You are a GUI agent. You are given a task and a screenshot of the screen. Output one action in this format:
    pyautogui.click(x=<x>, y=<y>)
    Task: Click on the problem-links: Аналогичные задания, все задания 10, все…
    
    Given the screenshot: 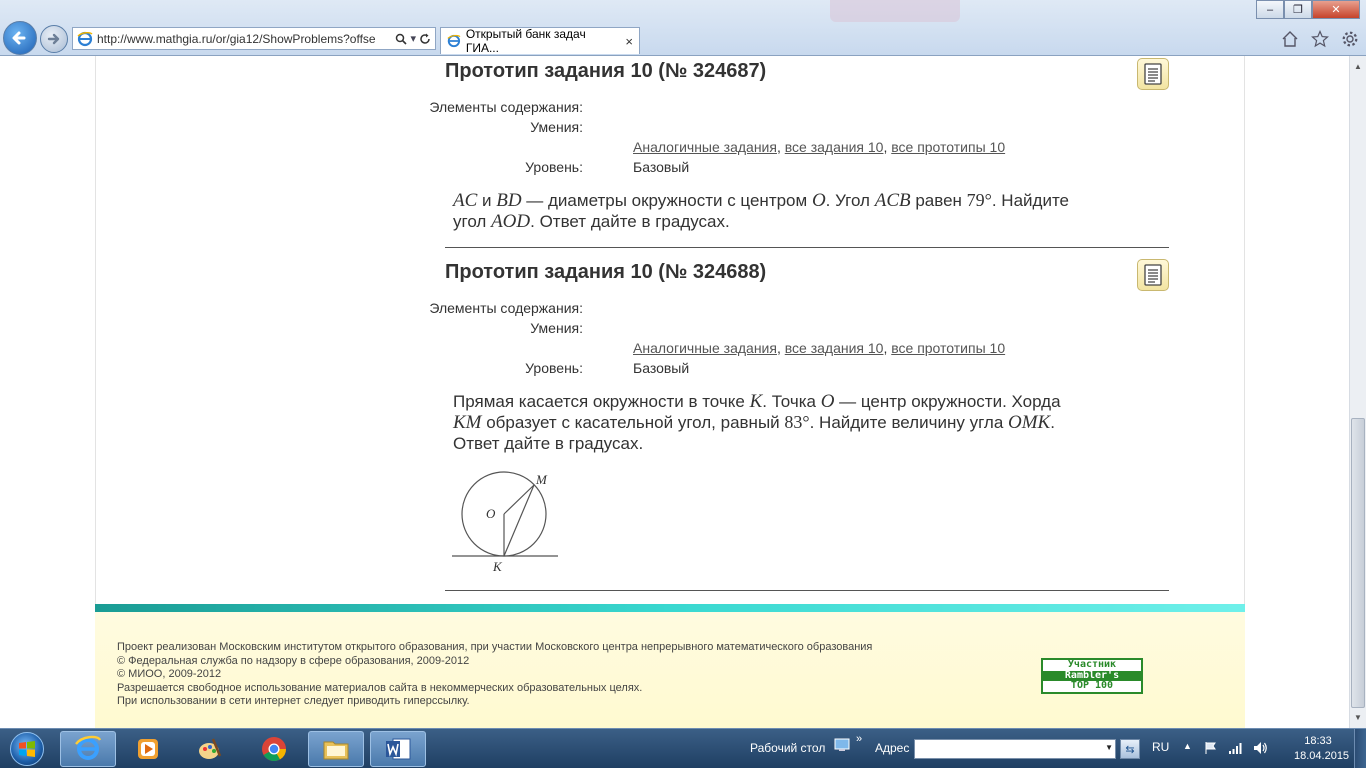 What is the action you would take?
    pyautogui.click(x=819, y=147)
    